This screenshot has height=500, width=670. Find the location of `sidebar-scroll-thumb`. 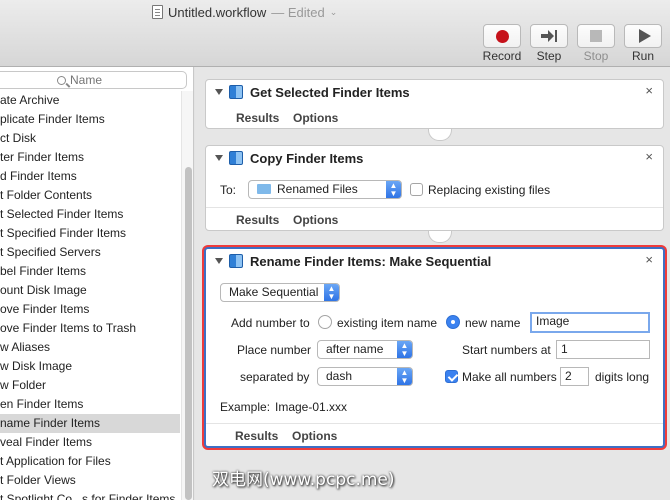

sidebar-scroll-thumb is located at coordinates (188, 333).